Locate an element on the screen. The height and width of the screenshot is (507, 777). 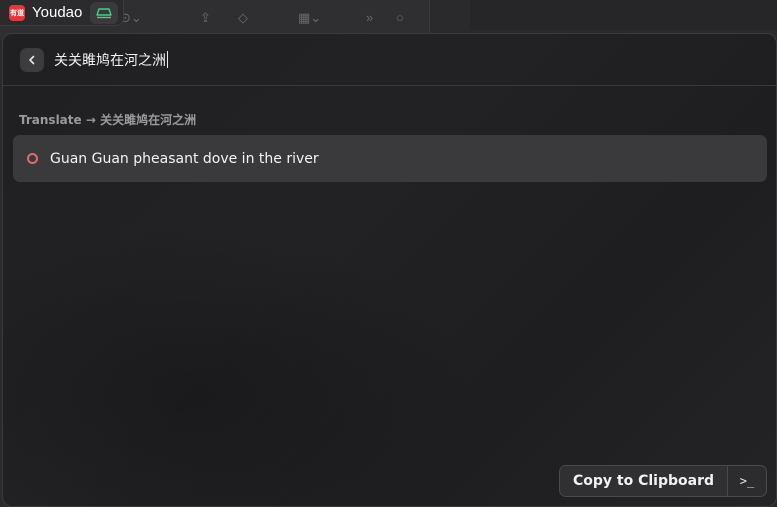
result-item: Guan Guan pheasant dove in the river is located at coordinates (390, 158).